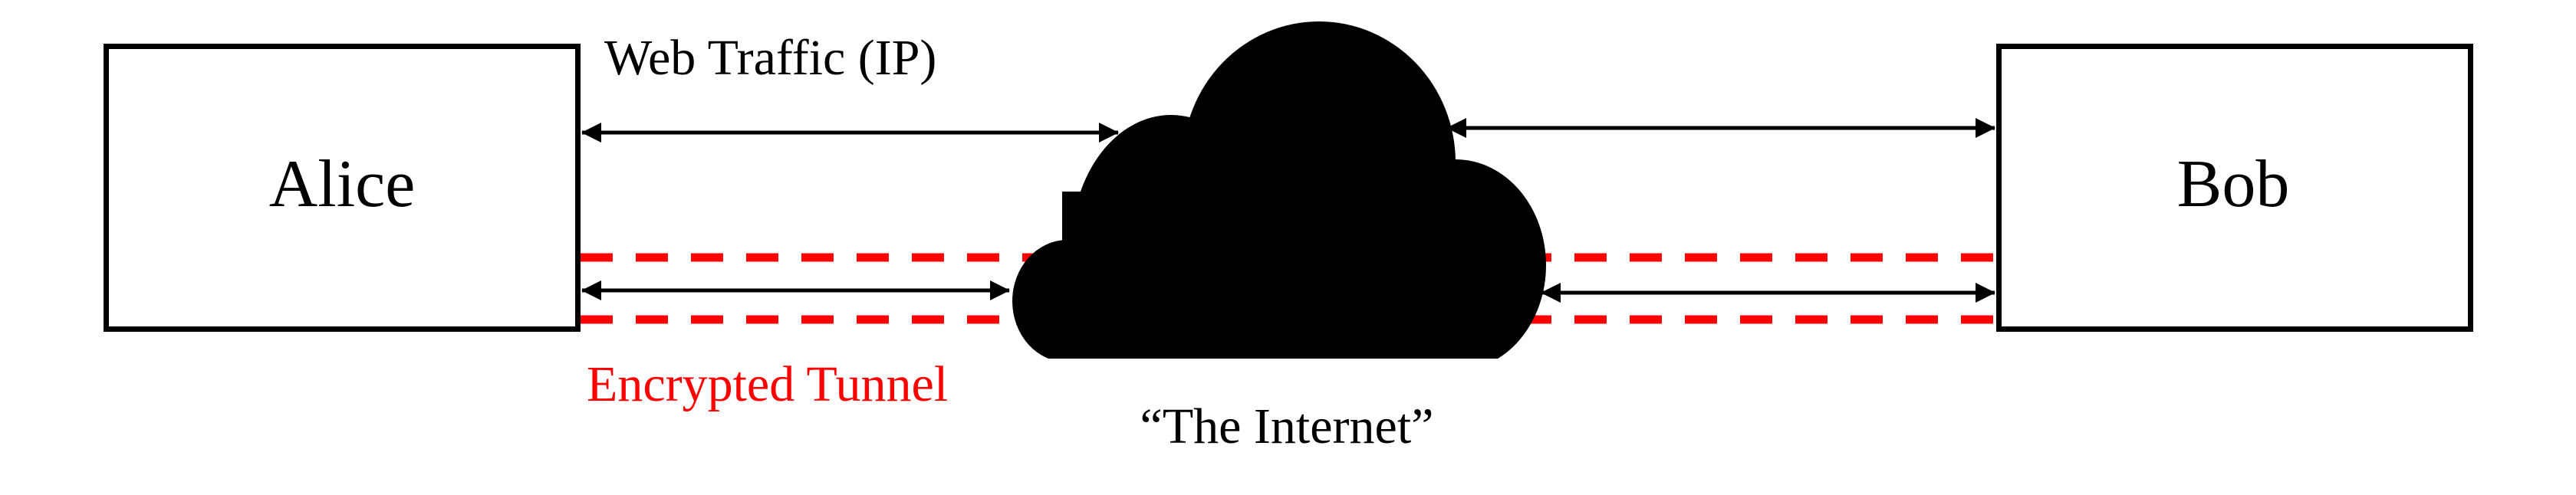 This screenshot has width=2576, height=495. I want to click on cloud-body, so click(1277, 275).